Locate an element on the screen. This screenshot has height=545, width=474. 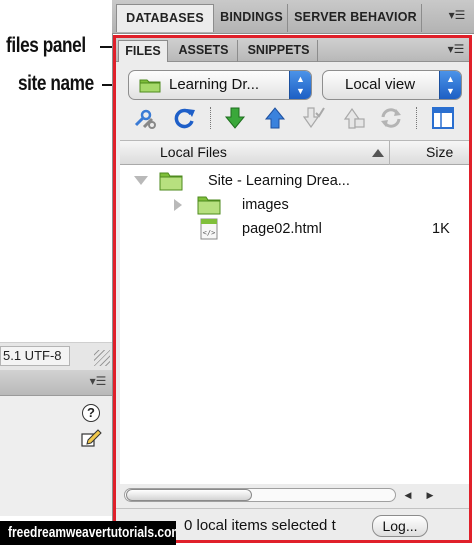
view-select-stepper-icon: ▲ ▼ is located at coordinates (450, 85).